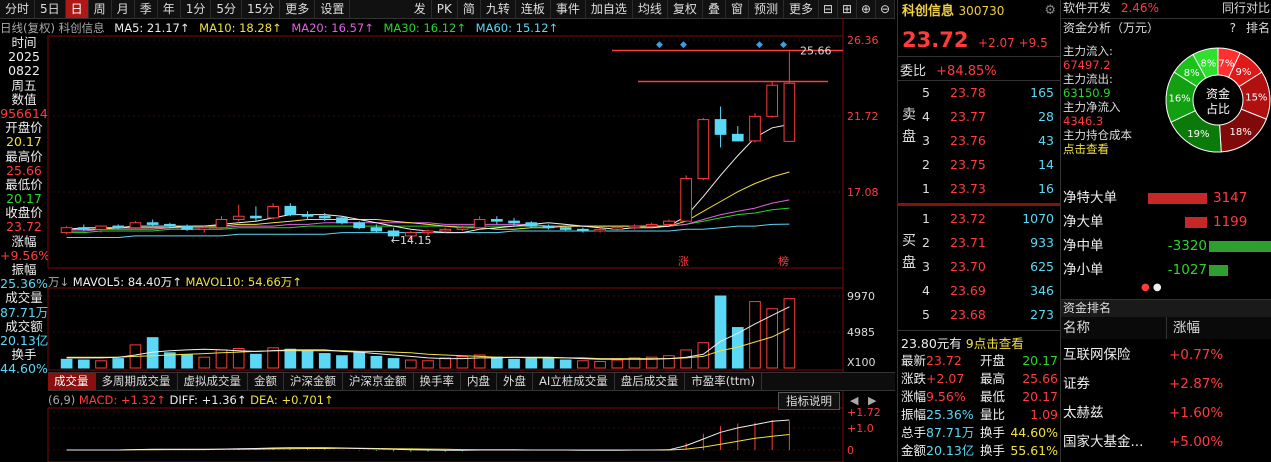 This screenshot has width=1271, height=462. I want to click on fund-donut-chart: 7%9% 15% 18% 19% 16% 8%8% 资金占比, so click(1218, 100).